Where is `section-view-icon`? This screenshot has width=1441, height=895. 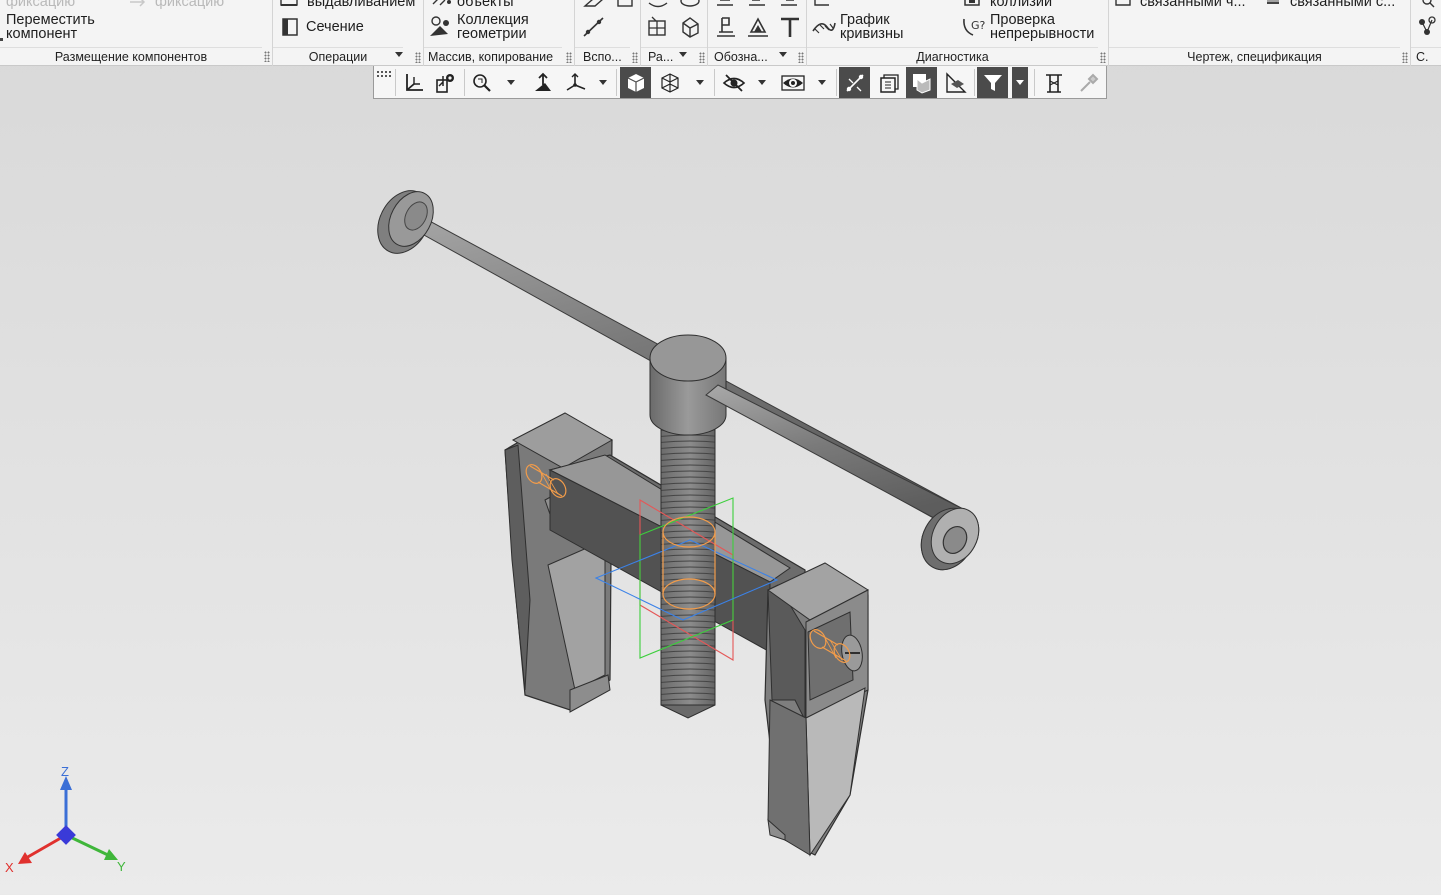 section-view-icon is located at coordinates (792, 82).